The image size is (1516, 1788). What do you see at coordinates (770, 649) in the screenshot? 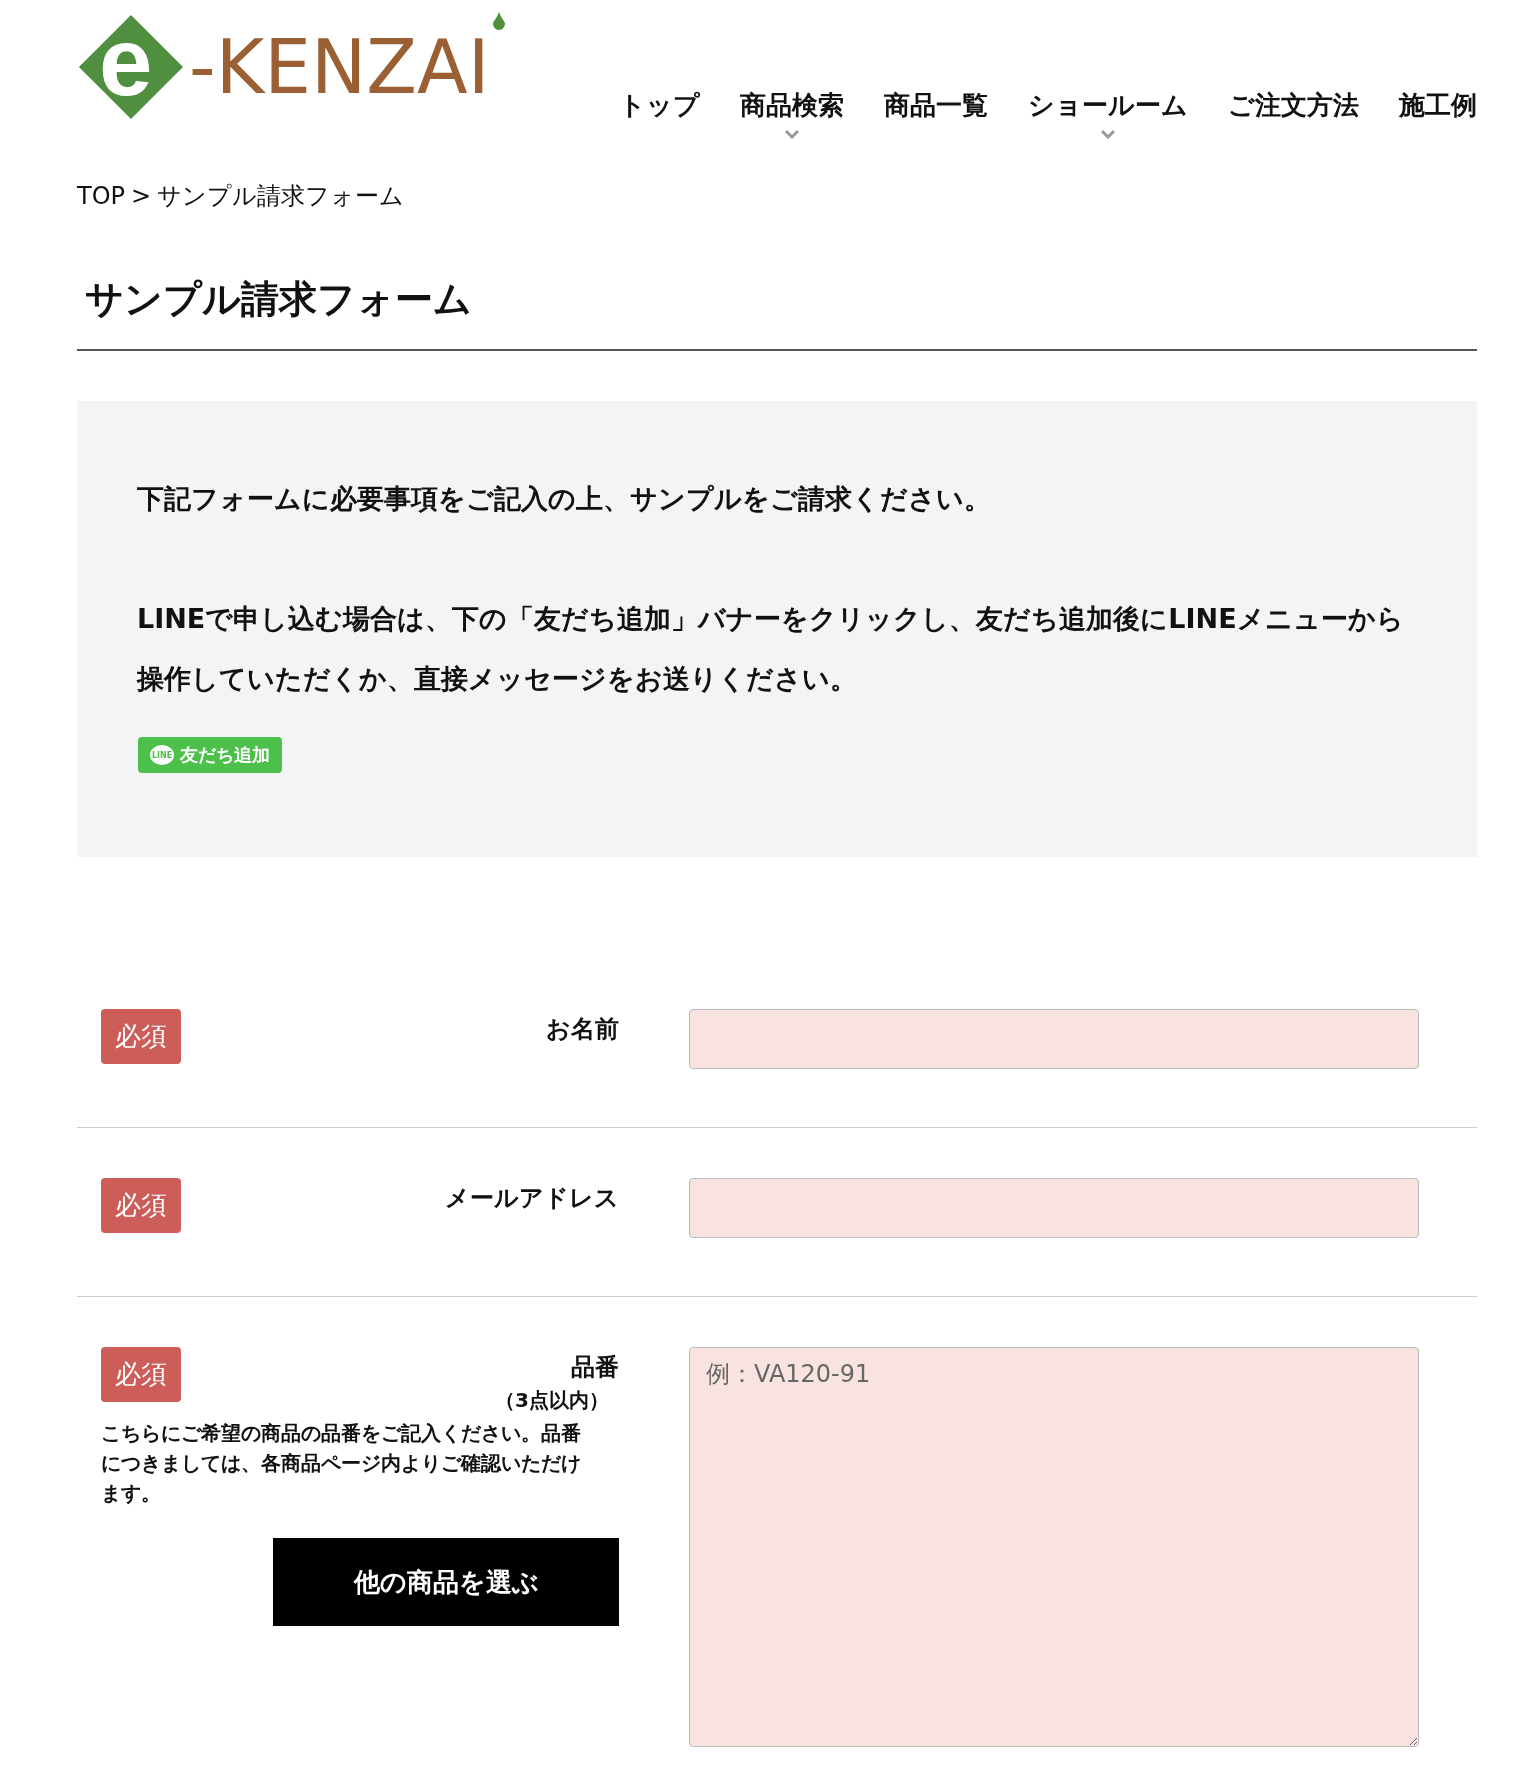
I see `notice-text: LINEで申し込む場合は、下の「友だち追加」バナーをクリックし、友だち追加後にLINEメニューから操作していただくか、直接メッセージをお送りください。` at bounding box center [770, 649].